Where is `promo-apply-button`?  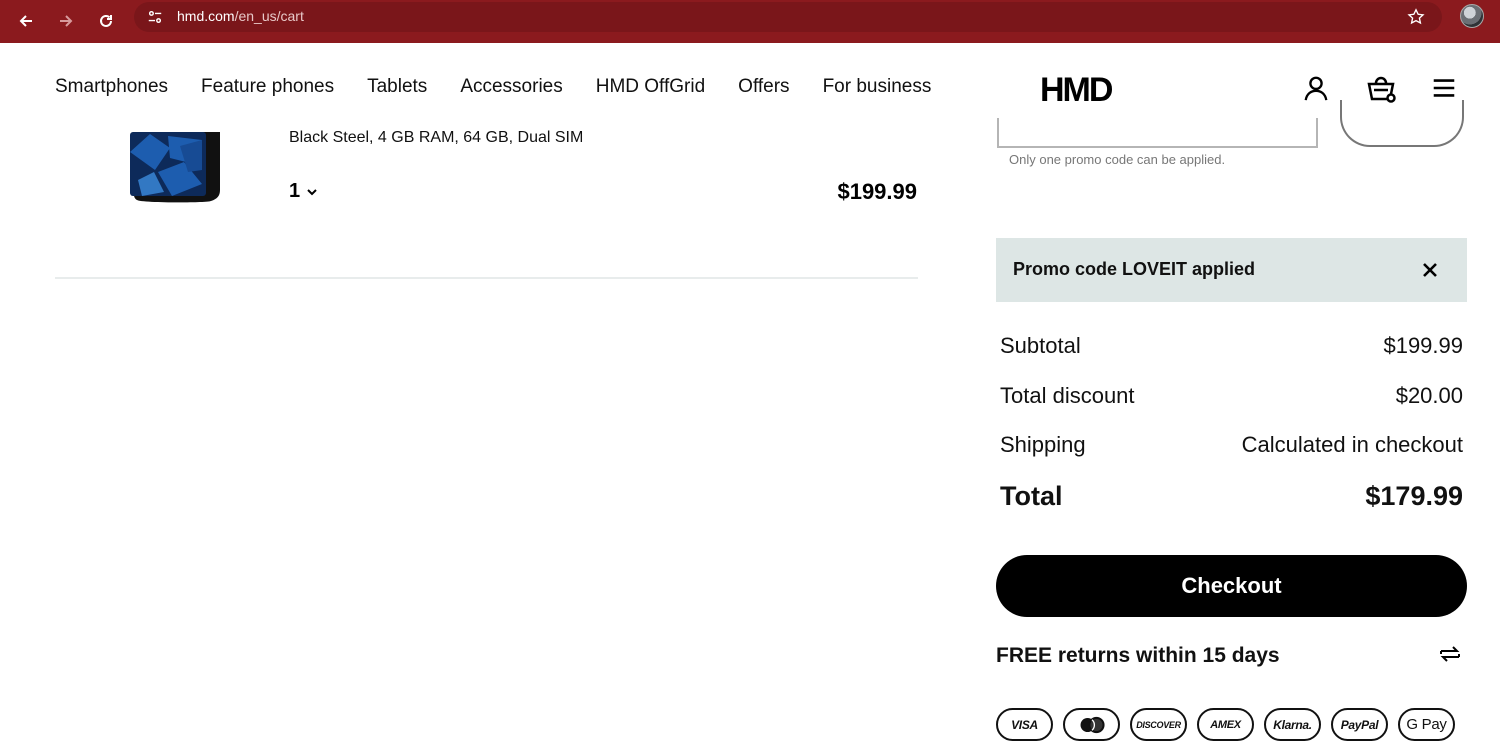
promo-apply-button is located at coordinates (1402, 123).